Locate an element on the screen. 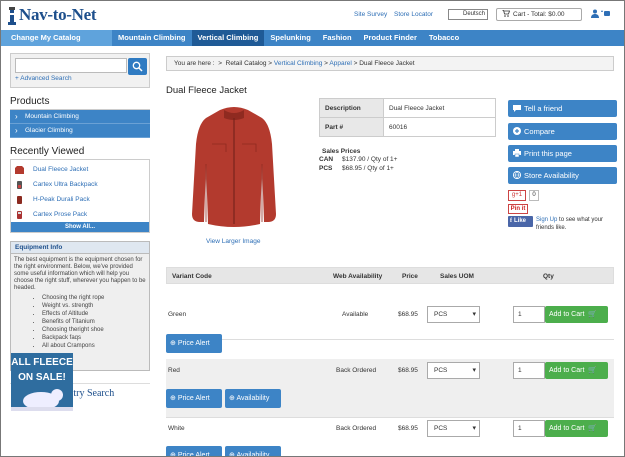 The height and width of the screenshot is (457, 625). recently-viewed-title: Recently Viewed is located at coordinates (47, 151).